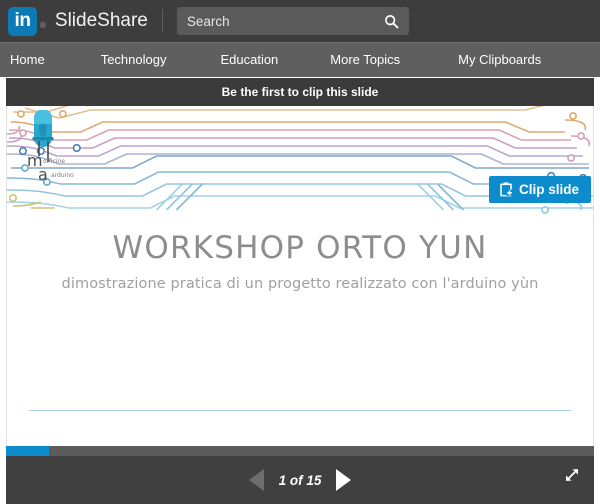  What do you see at coordinates (300, 451) in the screenshot?
I see `slide-progress-bar` at bounding box center [300, 451].